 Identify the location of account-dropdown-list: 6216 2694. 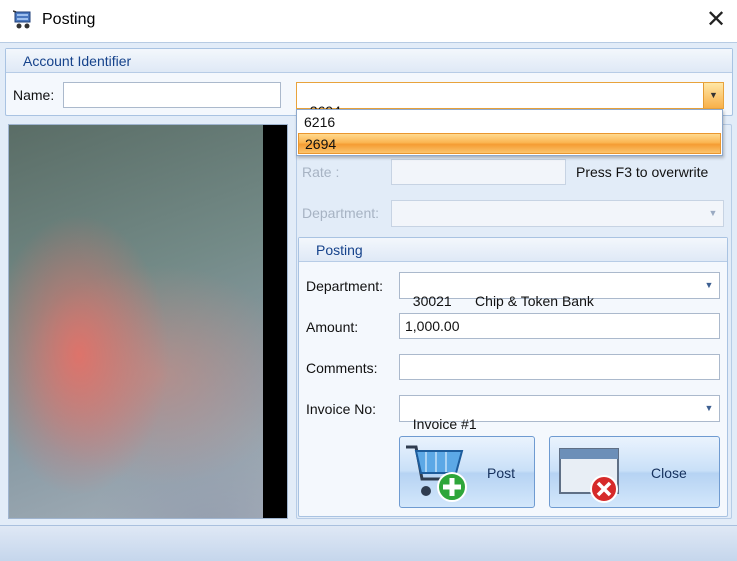
(509, 132).